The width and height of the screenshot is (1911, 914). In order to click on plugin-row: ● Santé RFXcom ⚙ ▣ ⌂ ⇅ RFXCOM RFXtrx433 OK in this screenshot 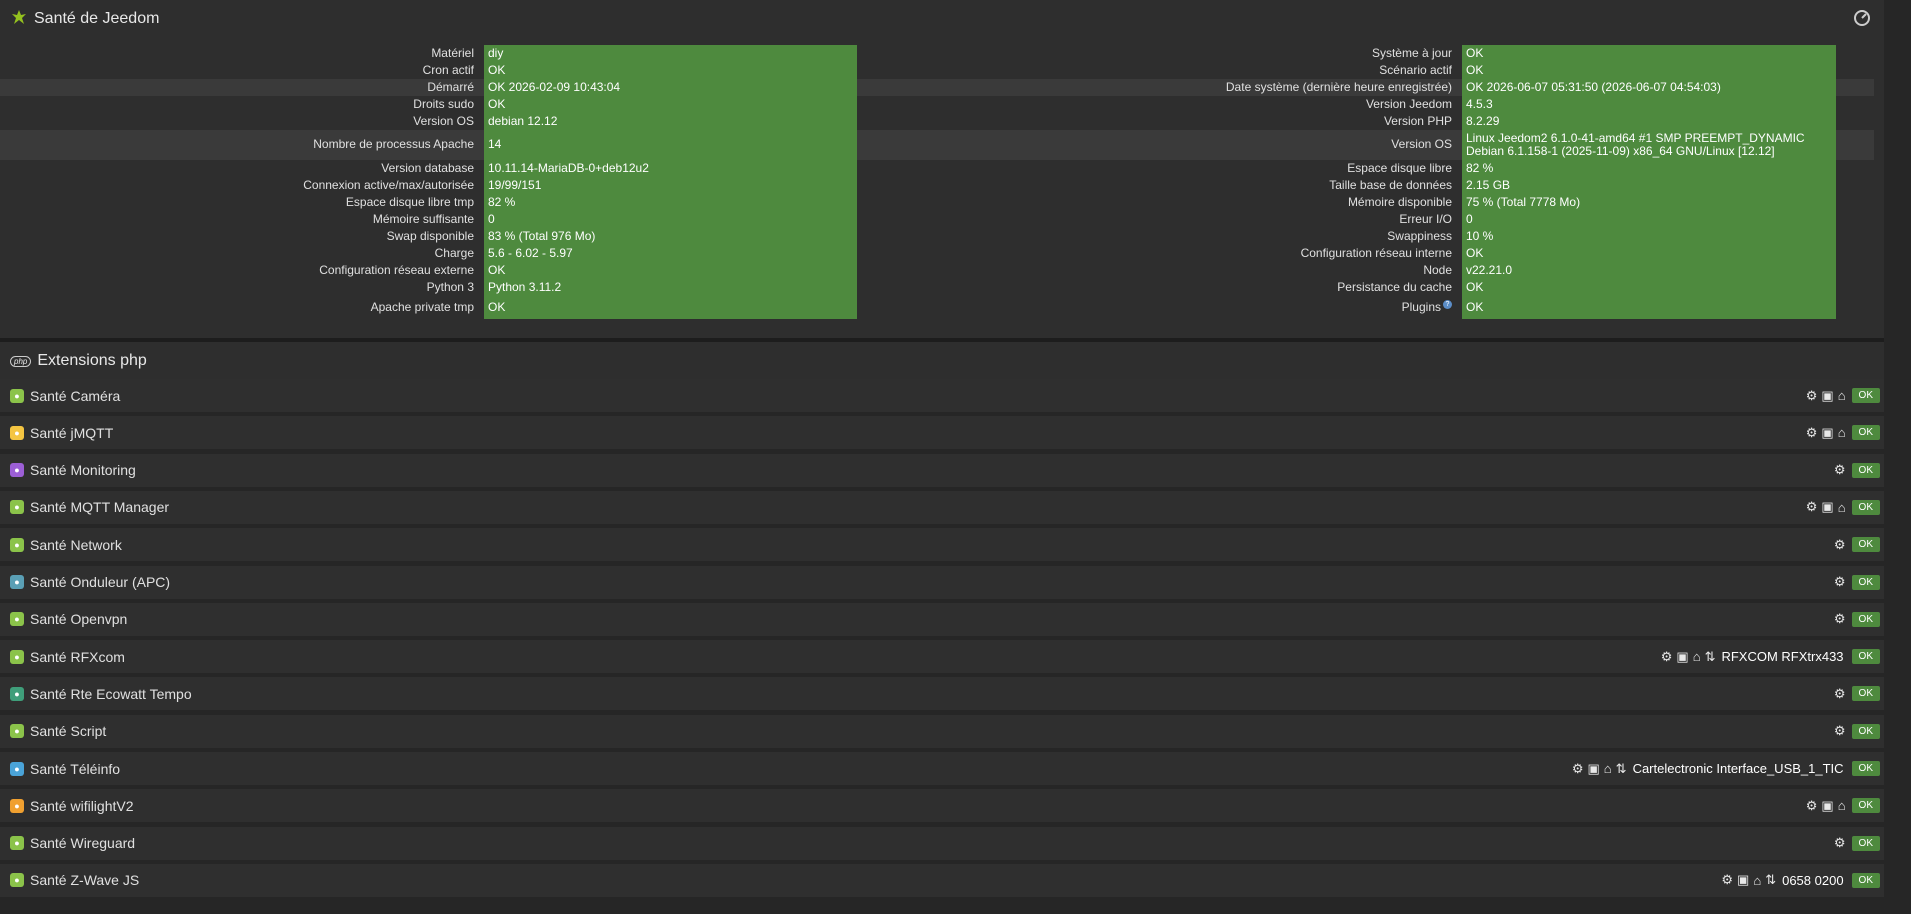, I will do `click(942, 657)`.